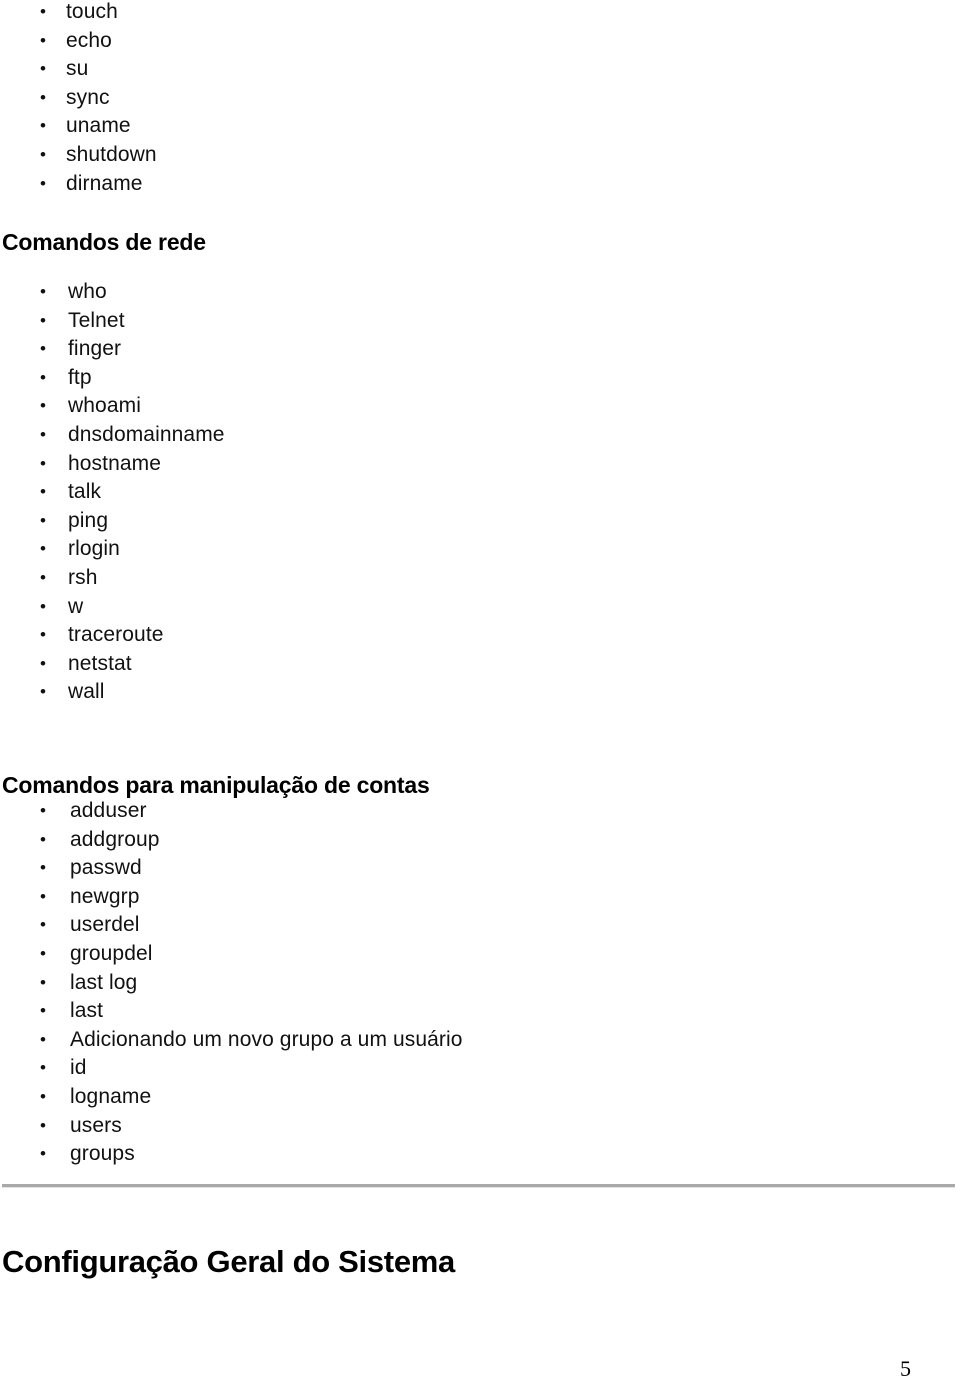 Image resolution: width=960 pixels, height=1391 pixels. I want to click on chapter-heading: Configuração Geral do Sistema, so click(228, 1261).